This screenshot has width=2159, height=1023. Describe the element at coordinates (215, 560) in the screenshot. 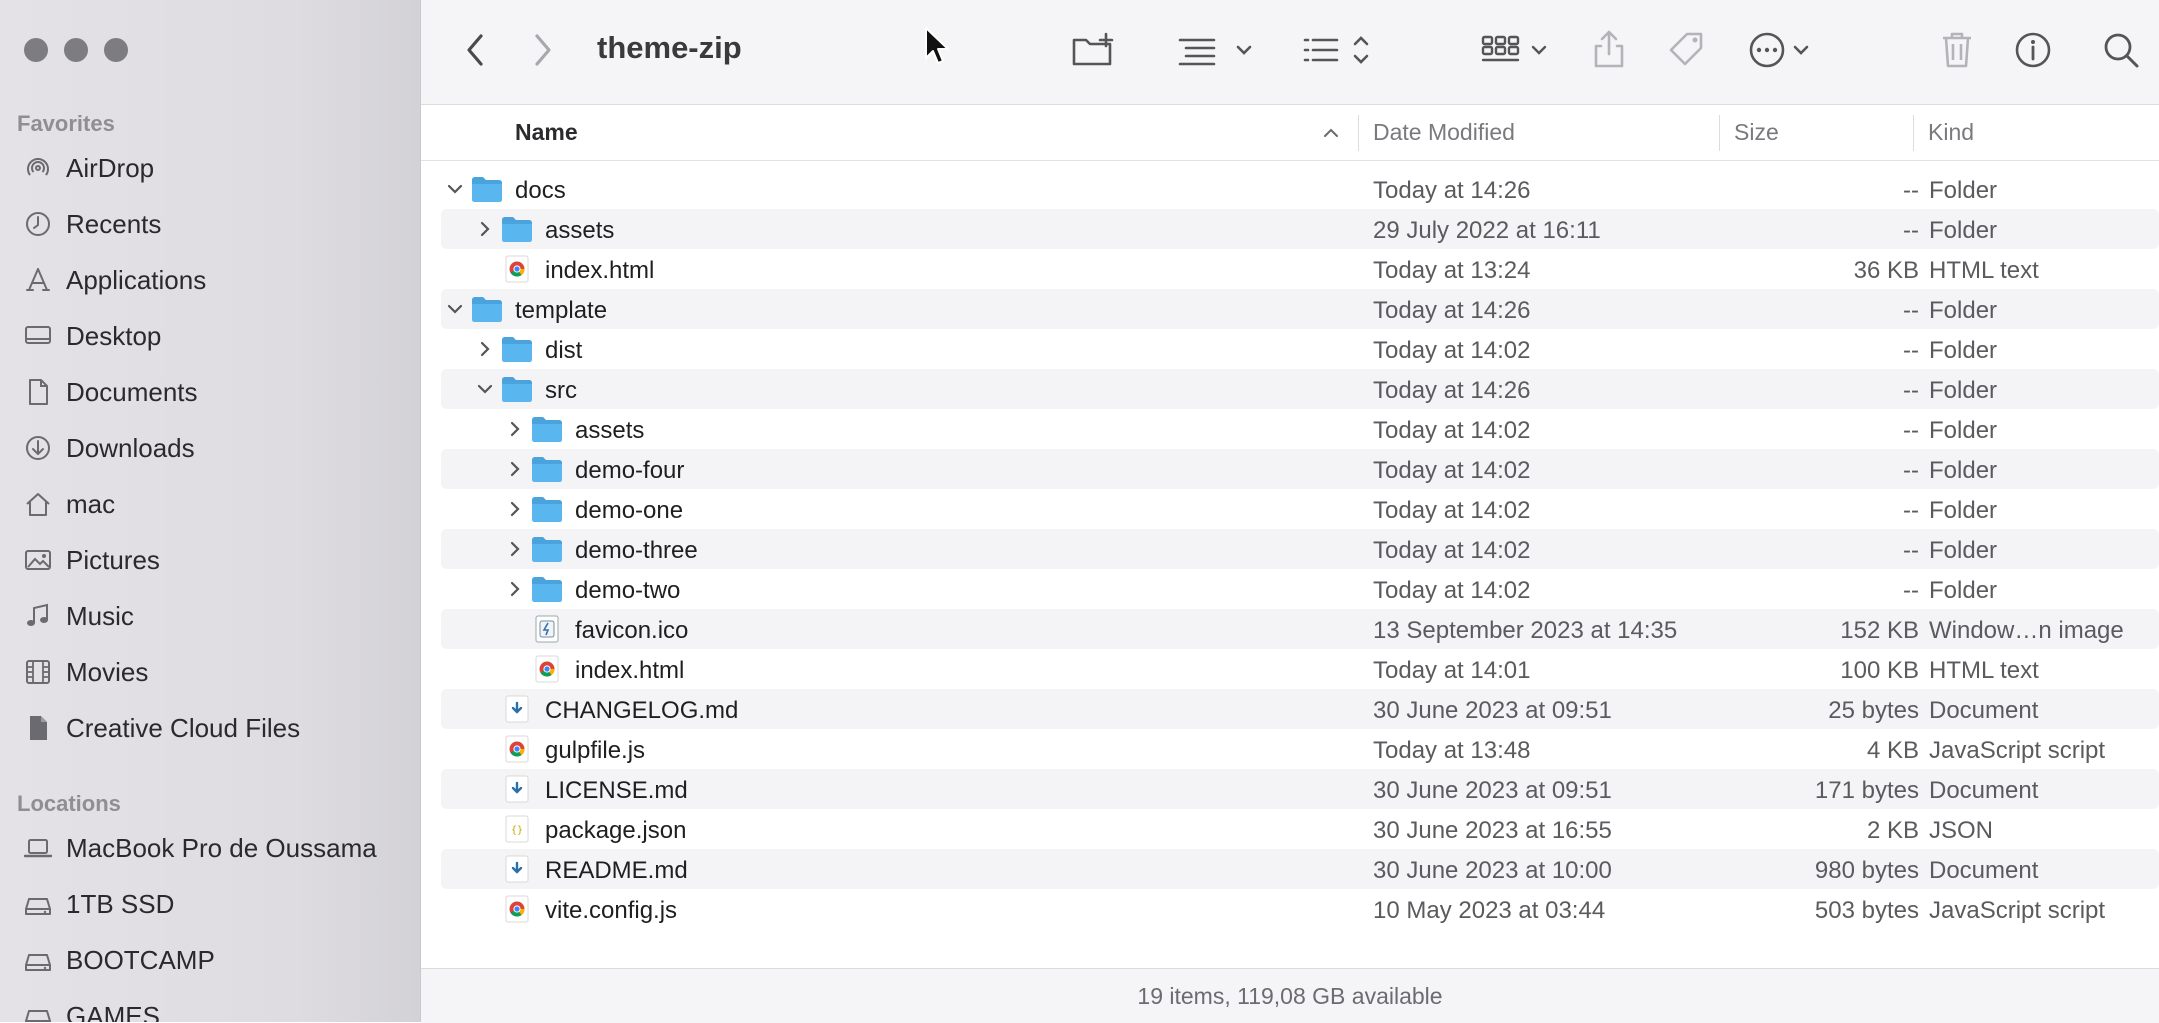

I see `sidebar-item-pictures: Pictures` at that location.